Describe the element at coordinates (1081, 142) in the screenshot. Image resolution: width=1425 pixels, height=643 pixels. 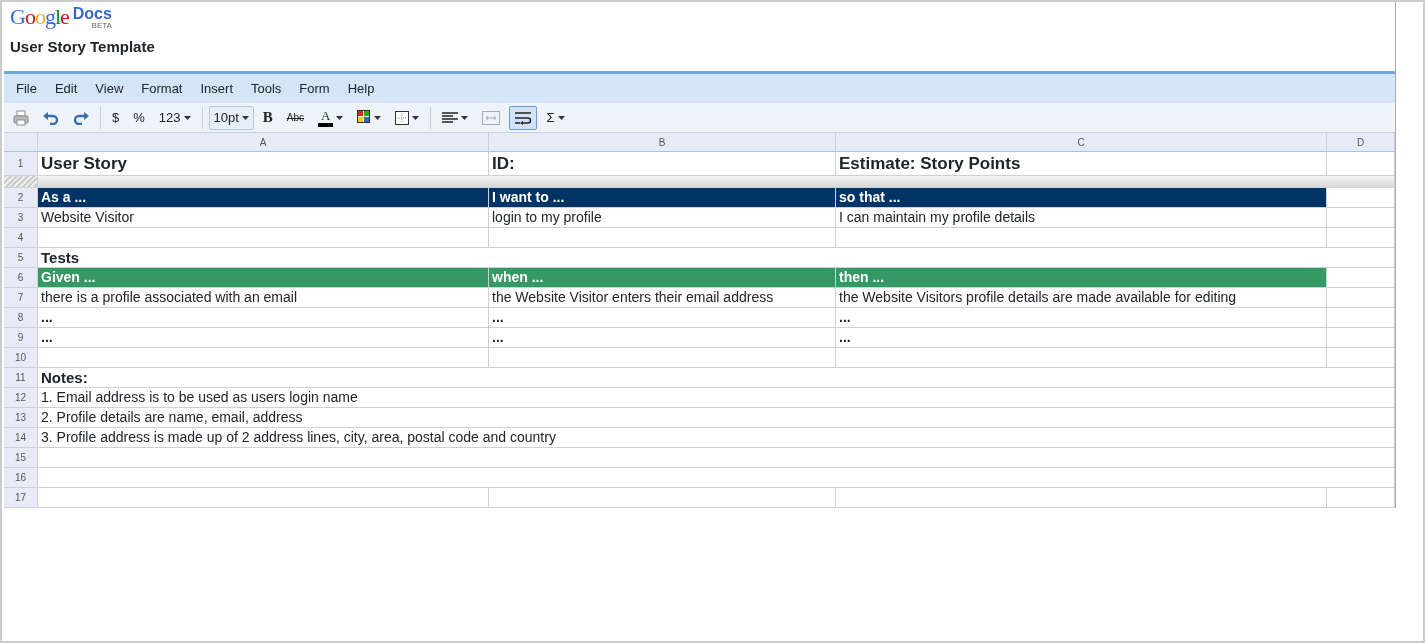
I see `column-header: C` at that location.